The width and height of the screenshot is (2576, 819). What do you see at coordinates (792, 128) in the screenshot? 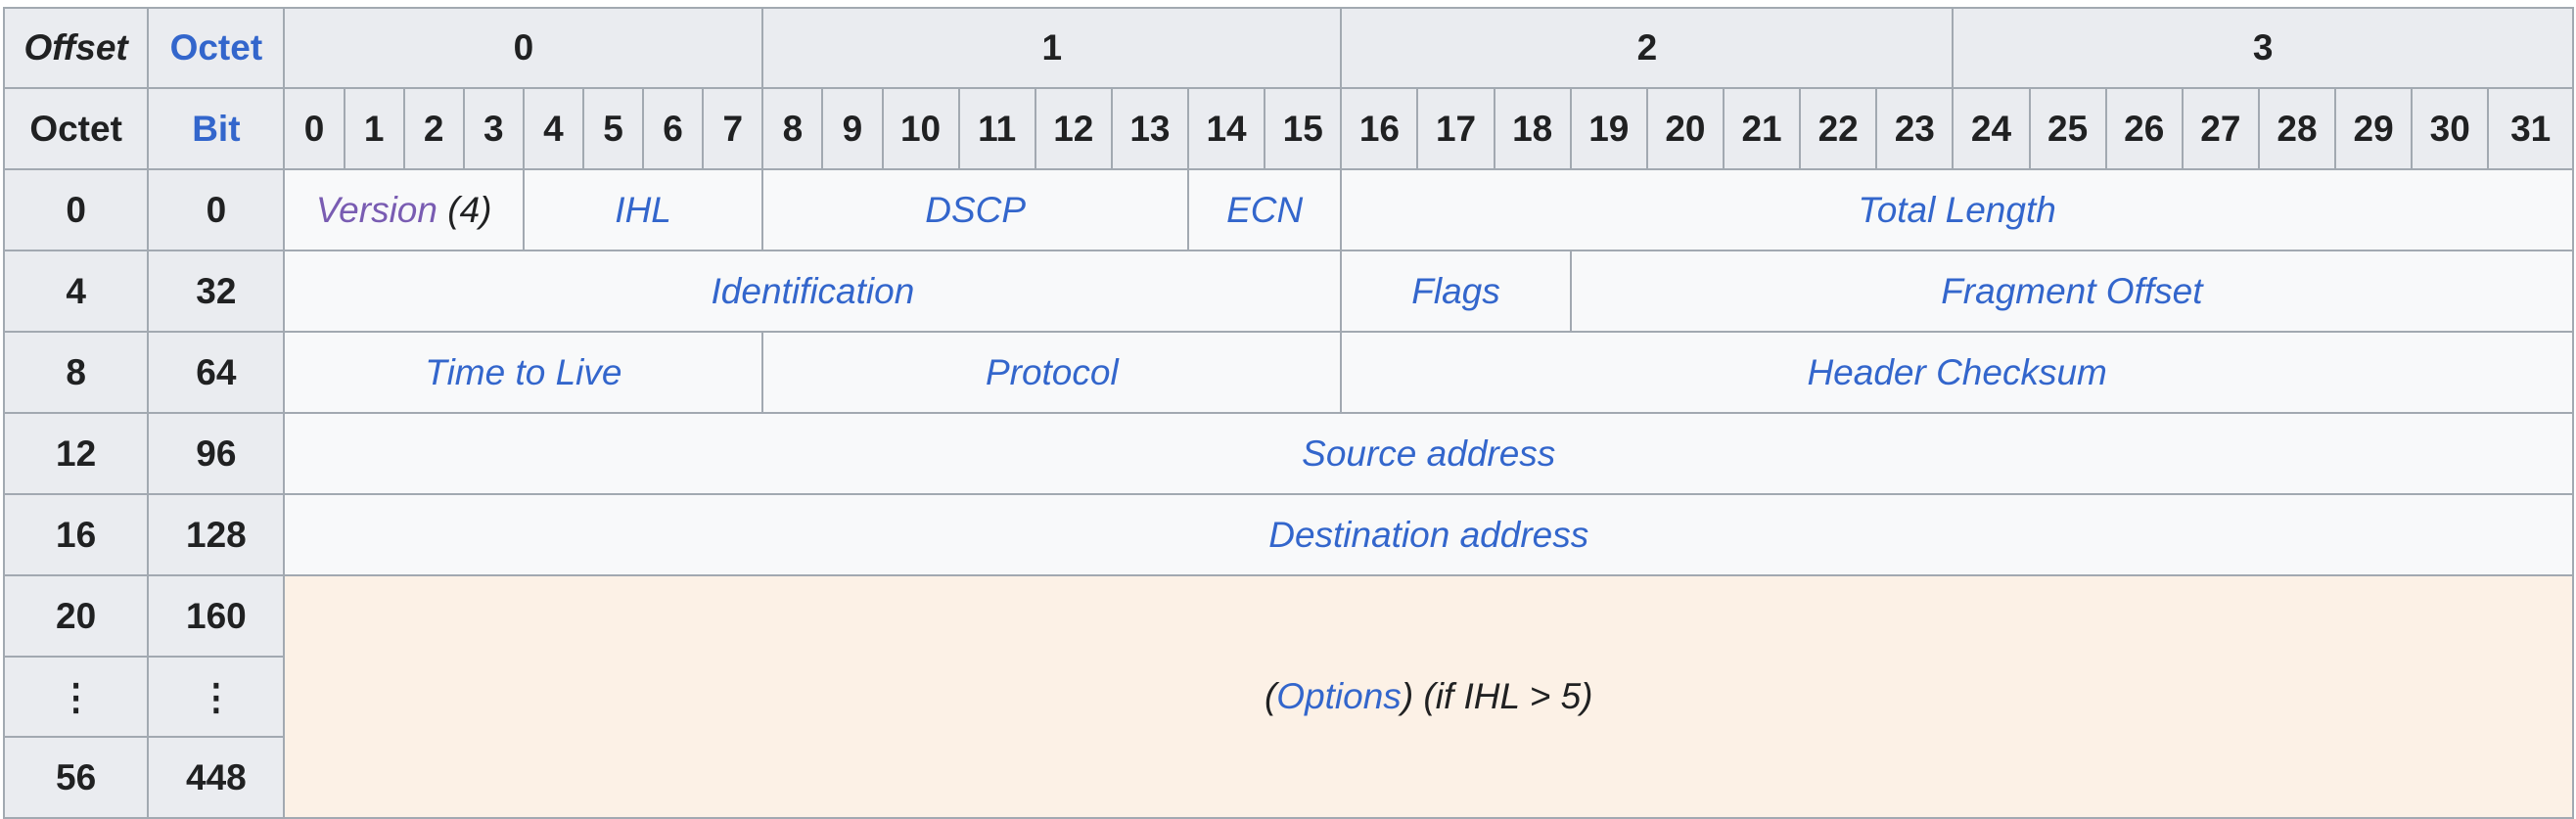
I see `bit-number: 8` at bounding box center [792, 128].